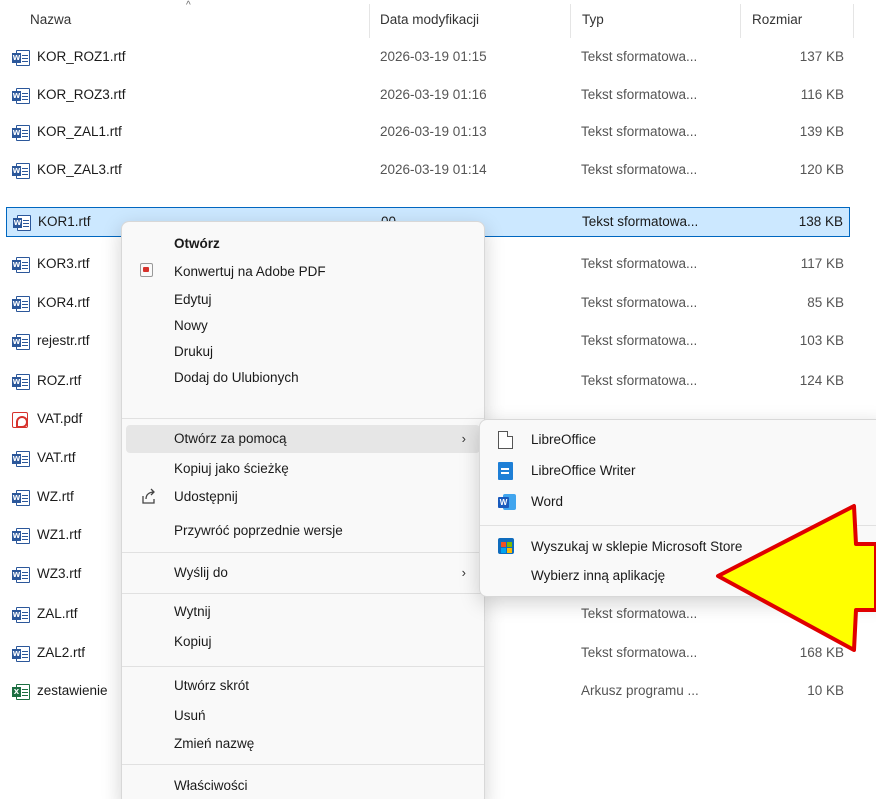  What do you see at coordinates (680, 471) in the screenshot?
I see `submenu-item-libreoffice-writer: LibreOffice Writer` at bounding box center [680, 471].